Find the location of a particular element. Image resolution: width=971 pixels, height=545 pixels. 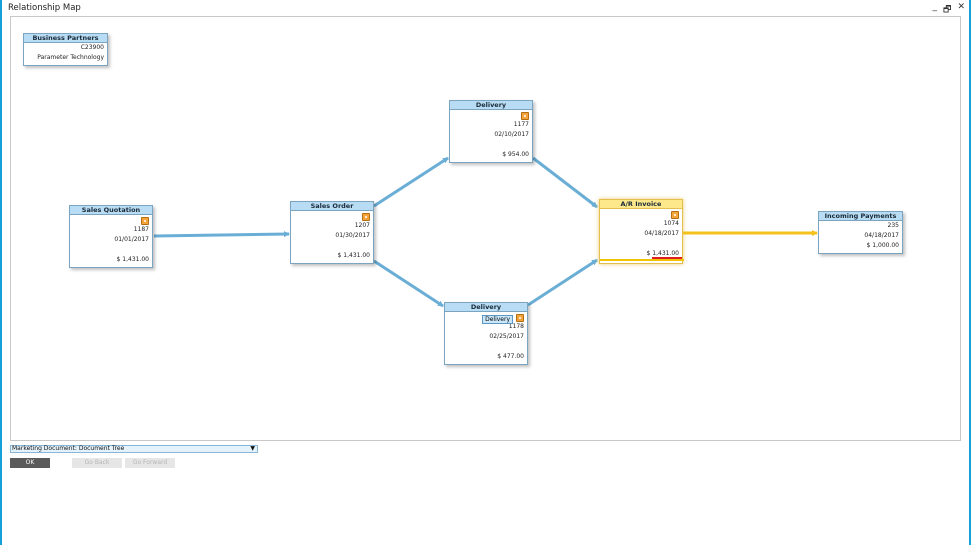

ok-button: OK is located at coordinates (30, 463).